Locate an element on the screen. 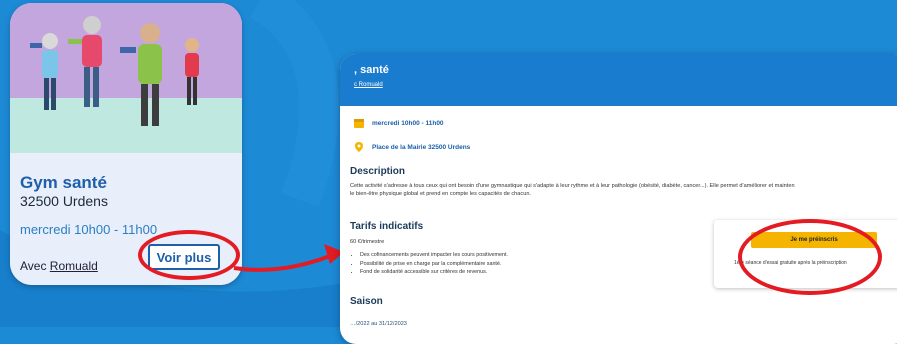  page-header: , santé c Romuald is located at coordinates (618, 80).